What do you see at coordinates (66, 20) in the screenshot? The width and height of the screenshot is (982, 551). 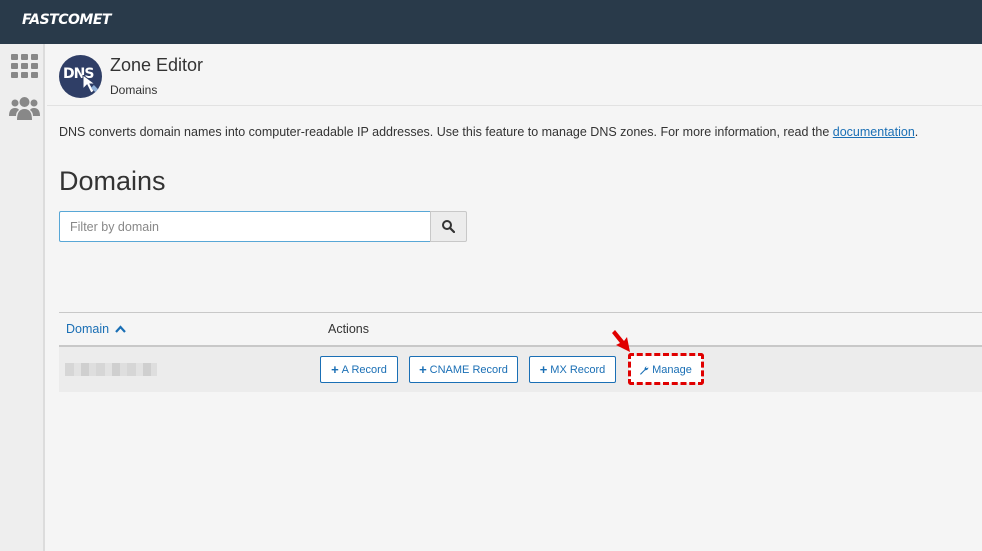 I see `brand-logo: FASTCOMET` at bounding box center [66, 20].